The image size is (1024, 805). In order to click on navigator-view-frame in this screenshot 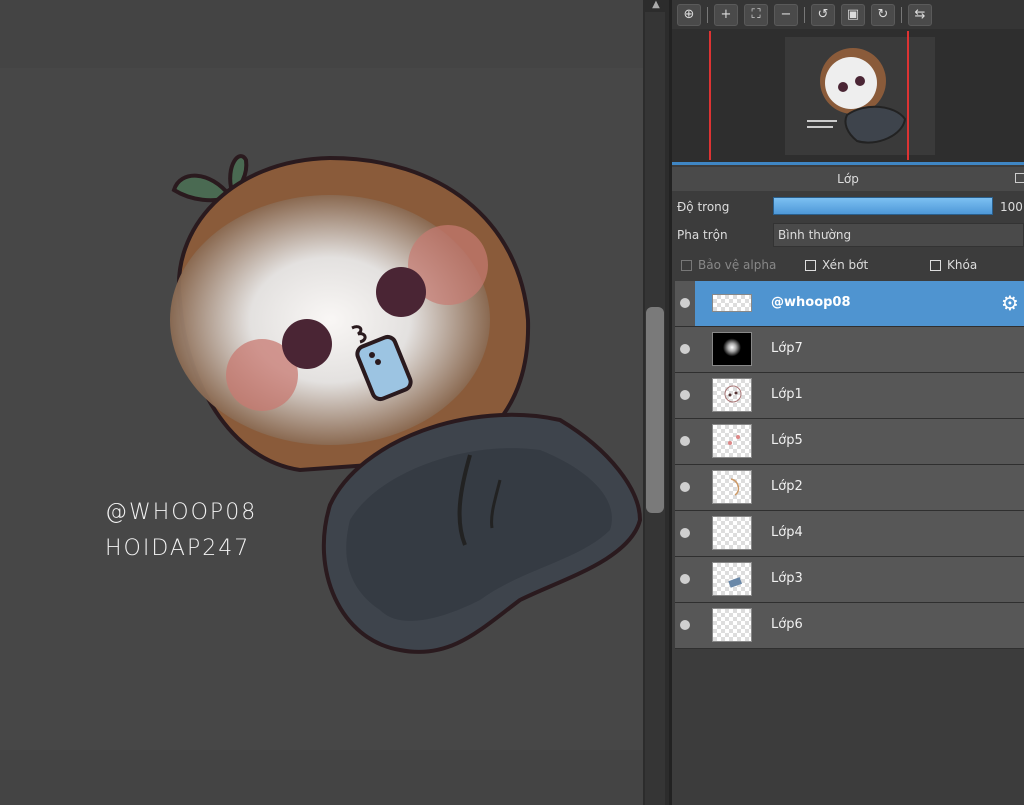, I will do `click(809, 95)`.